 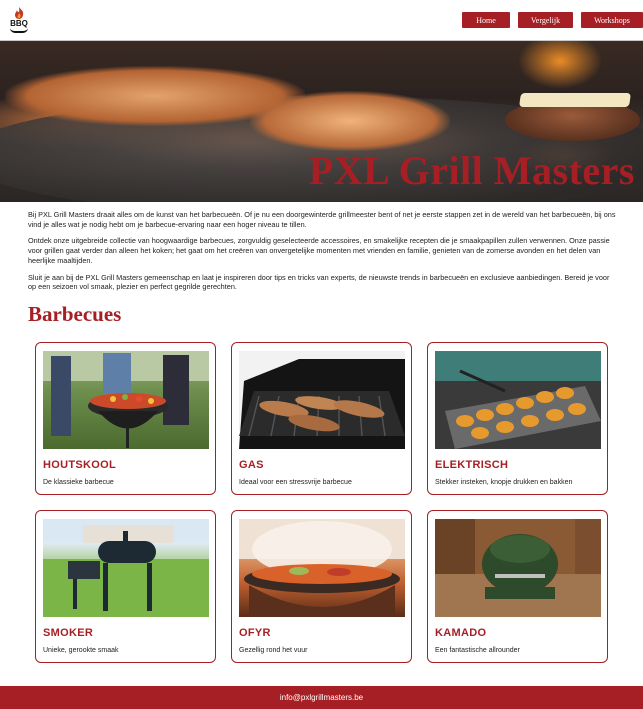 What do you see at coordinates (321, 20) in the screenshot?
I see `top-navigation-bar: BBQ Home Vergelijk Workshops` at bounding box center [321, 20].